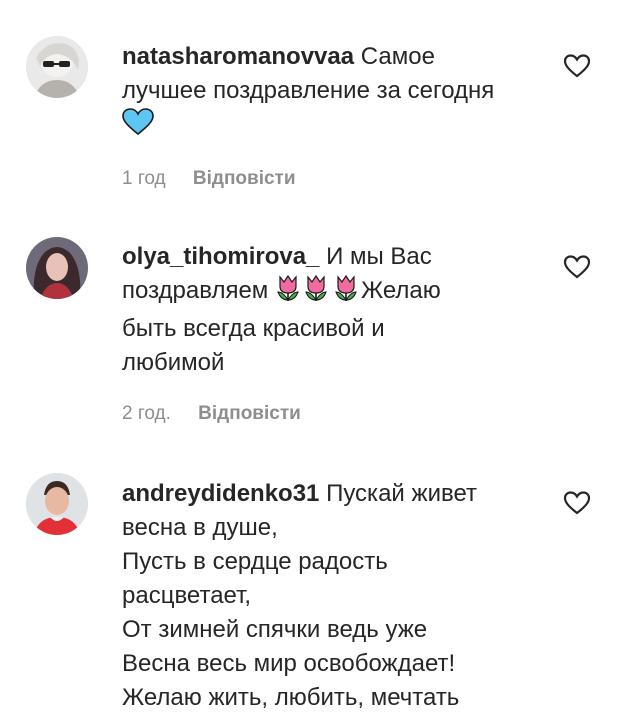  What do you see at coordinates (220, 256) in the screenshot?
I see `comment-username: olya_tihomirova_` at bounding box center [220, 256].